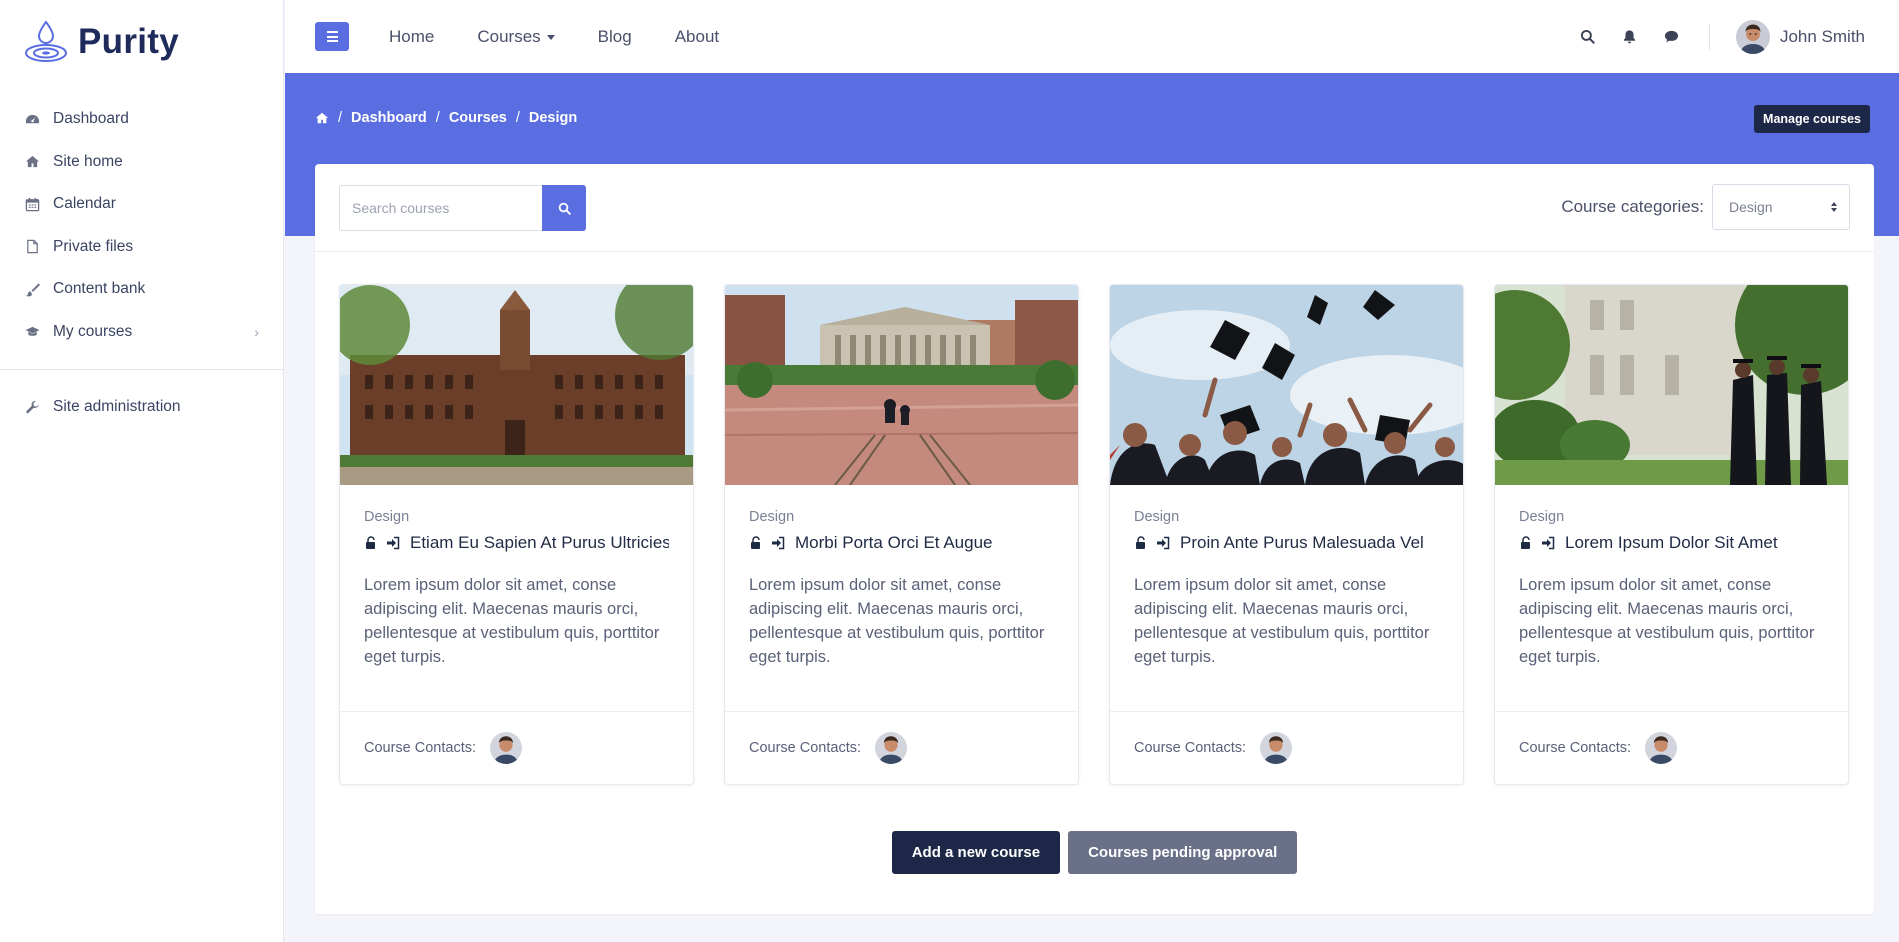 The height and width of the screenshot is (942, 1899). I want to click on brand-logo: Purity, so click(141, 42).